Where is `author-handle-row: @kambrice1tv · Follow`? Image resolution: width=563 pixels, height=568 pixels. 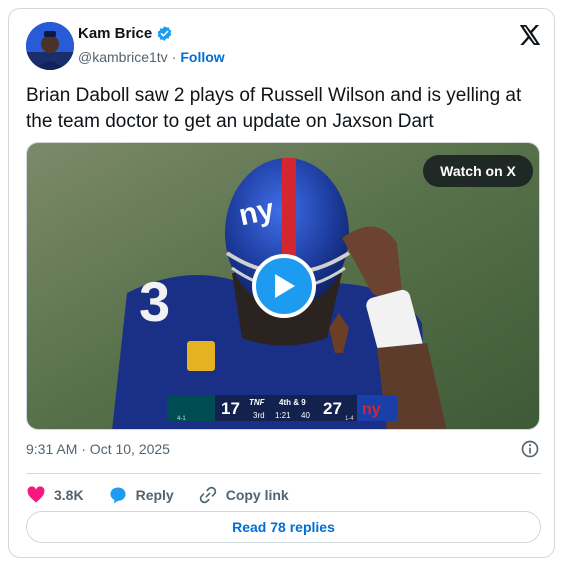 author-handle-row: @kambrice1tv · Follow is located at coordinates (151, 57).